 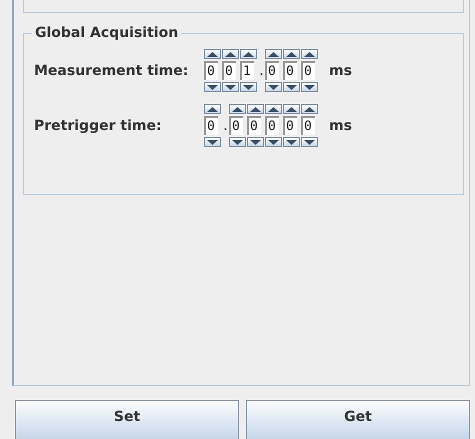 I want to click on action-button: Get, so click(x=358, y=419).